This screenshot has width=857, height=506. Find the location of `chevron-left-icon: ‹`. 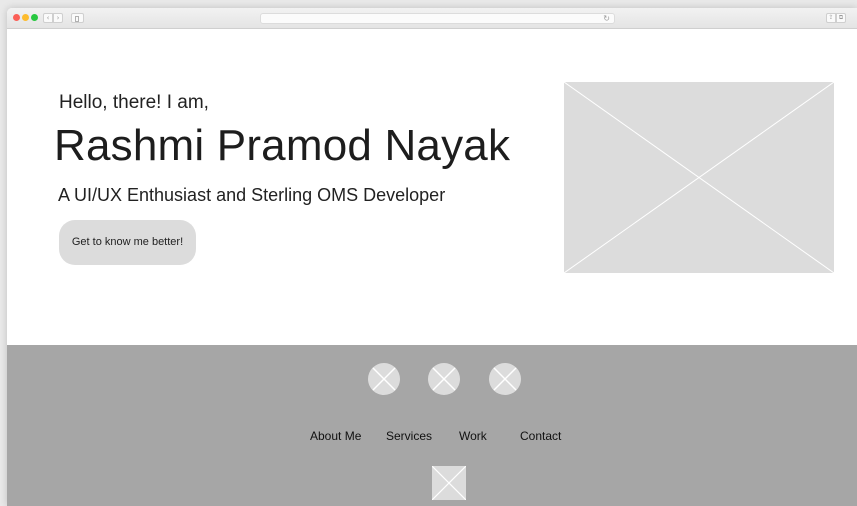

chevron-left-icon: ‹ is located at coordinates (48, 18).